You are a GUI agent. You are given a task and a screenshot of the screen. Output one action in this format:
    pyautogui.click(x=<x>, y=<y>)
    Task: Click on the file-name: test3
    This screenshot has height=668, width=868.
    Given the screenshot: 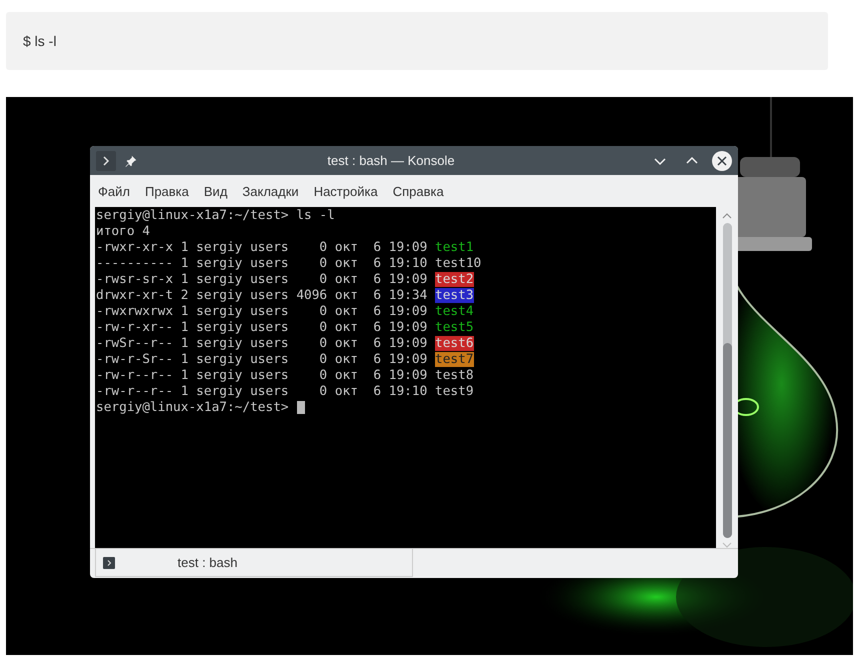 What is the action you would take?
    pyautogui.click(x=454, y=295)
    